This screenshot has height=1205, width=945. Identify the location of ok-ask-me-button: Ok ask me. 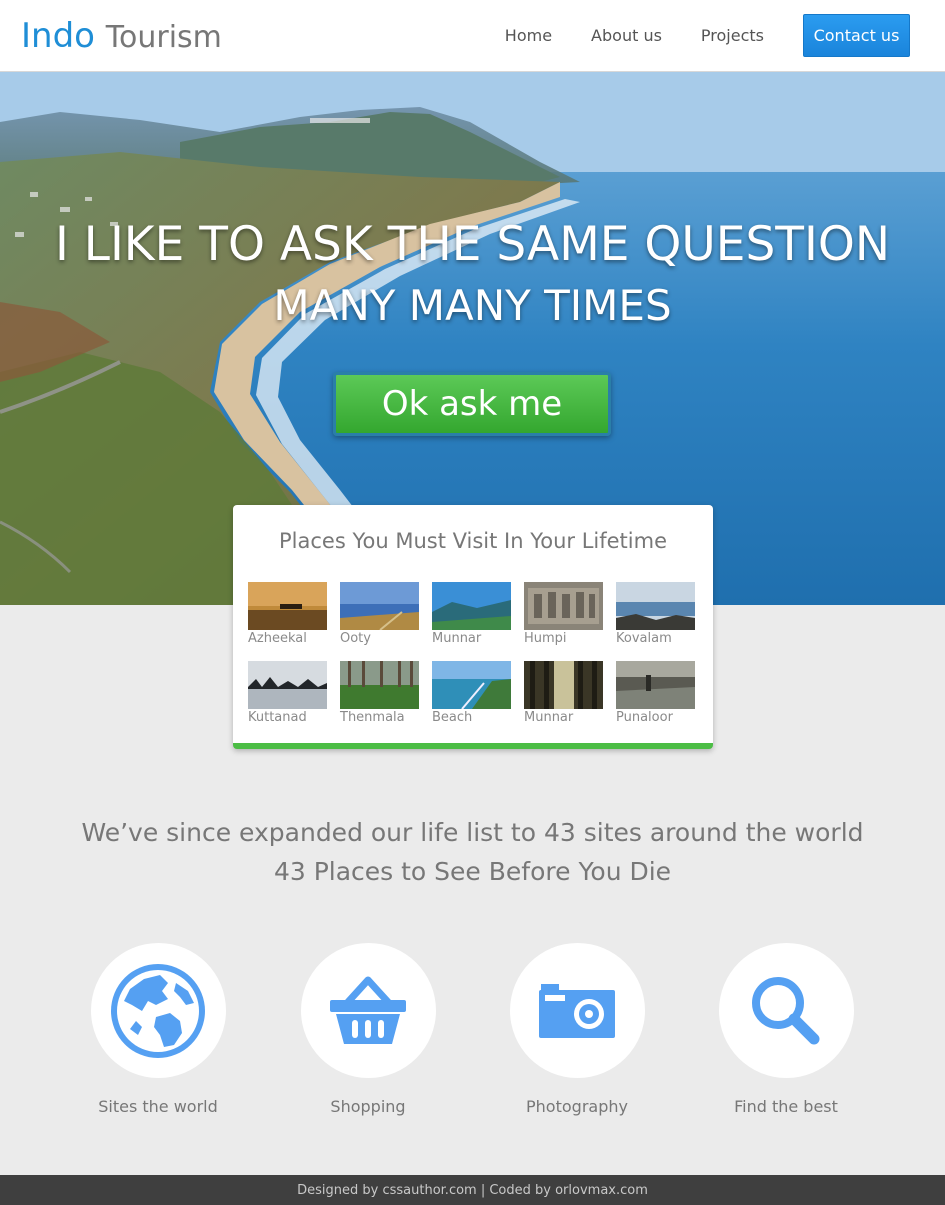
(472, 404).